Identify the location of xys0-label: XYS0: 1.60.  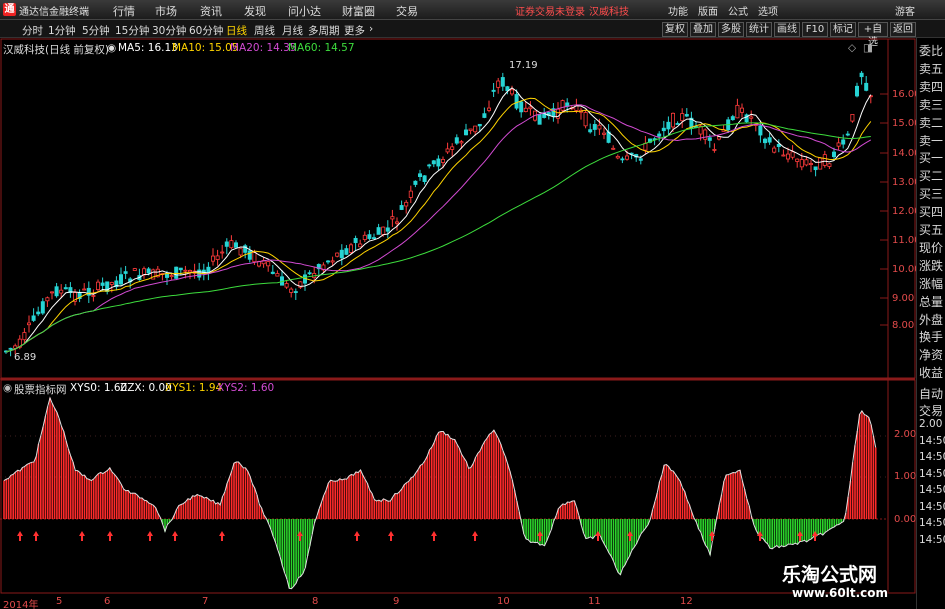
(99, 388).